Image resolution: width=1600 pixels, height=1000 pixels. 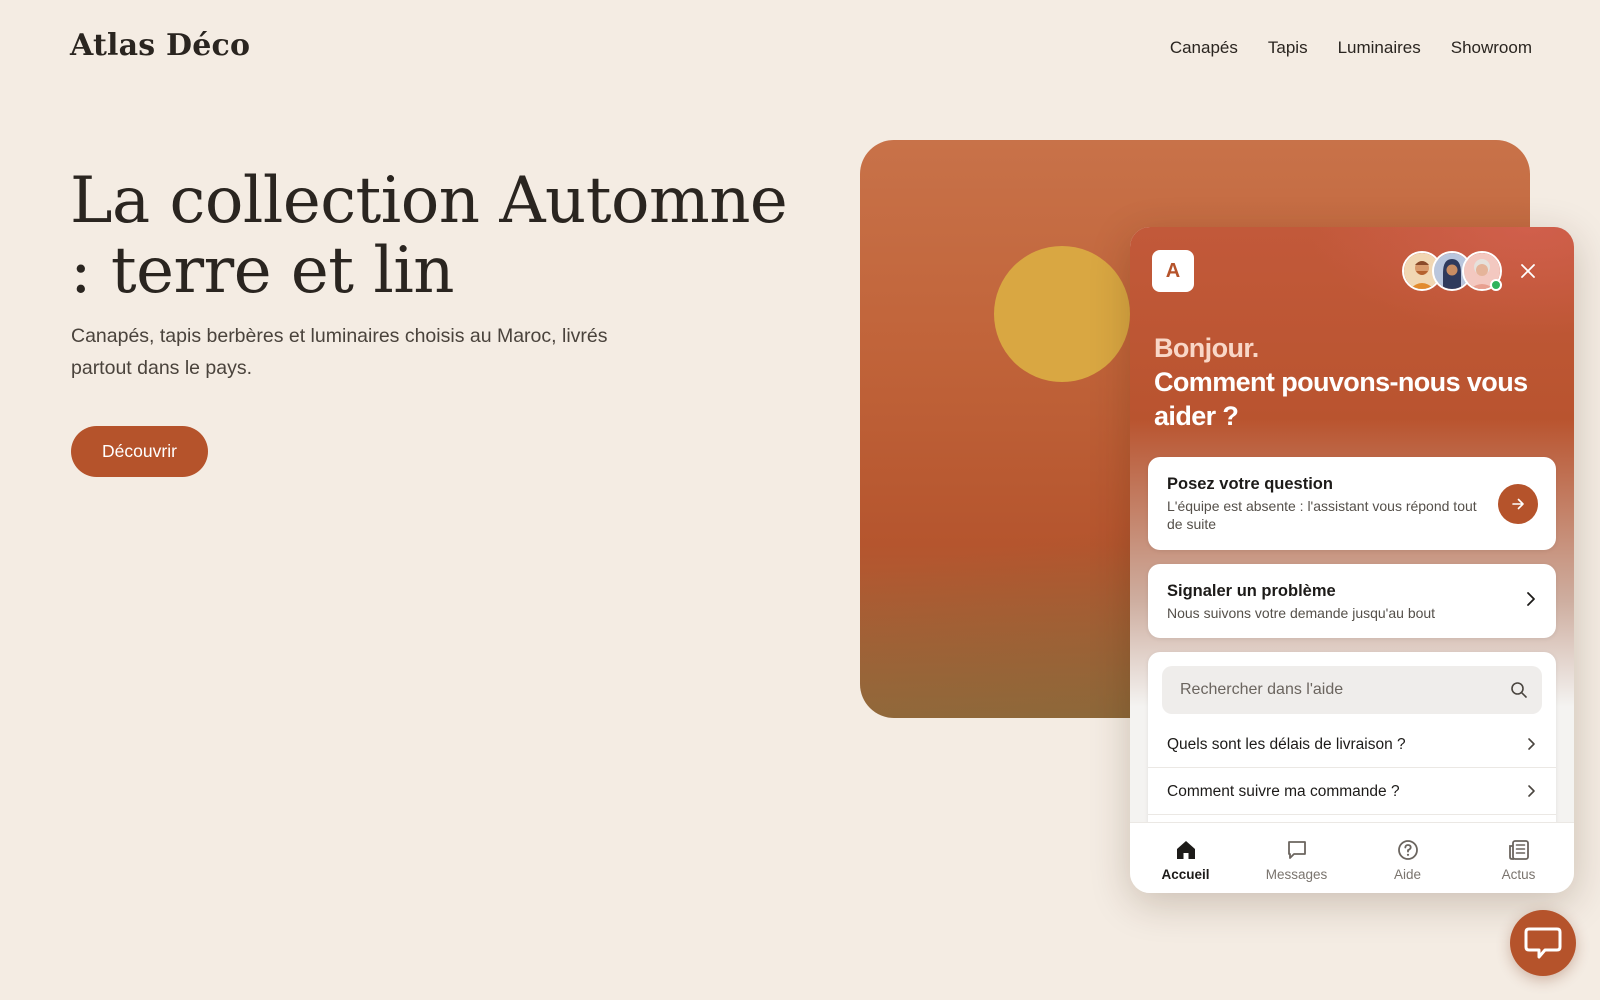 I want to click on help-icon, so click(x=1408, y=850).